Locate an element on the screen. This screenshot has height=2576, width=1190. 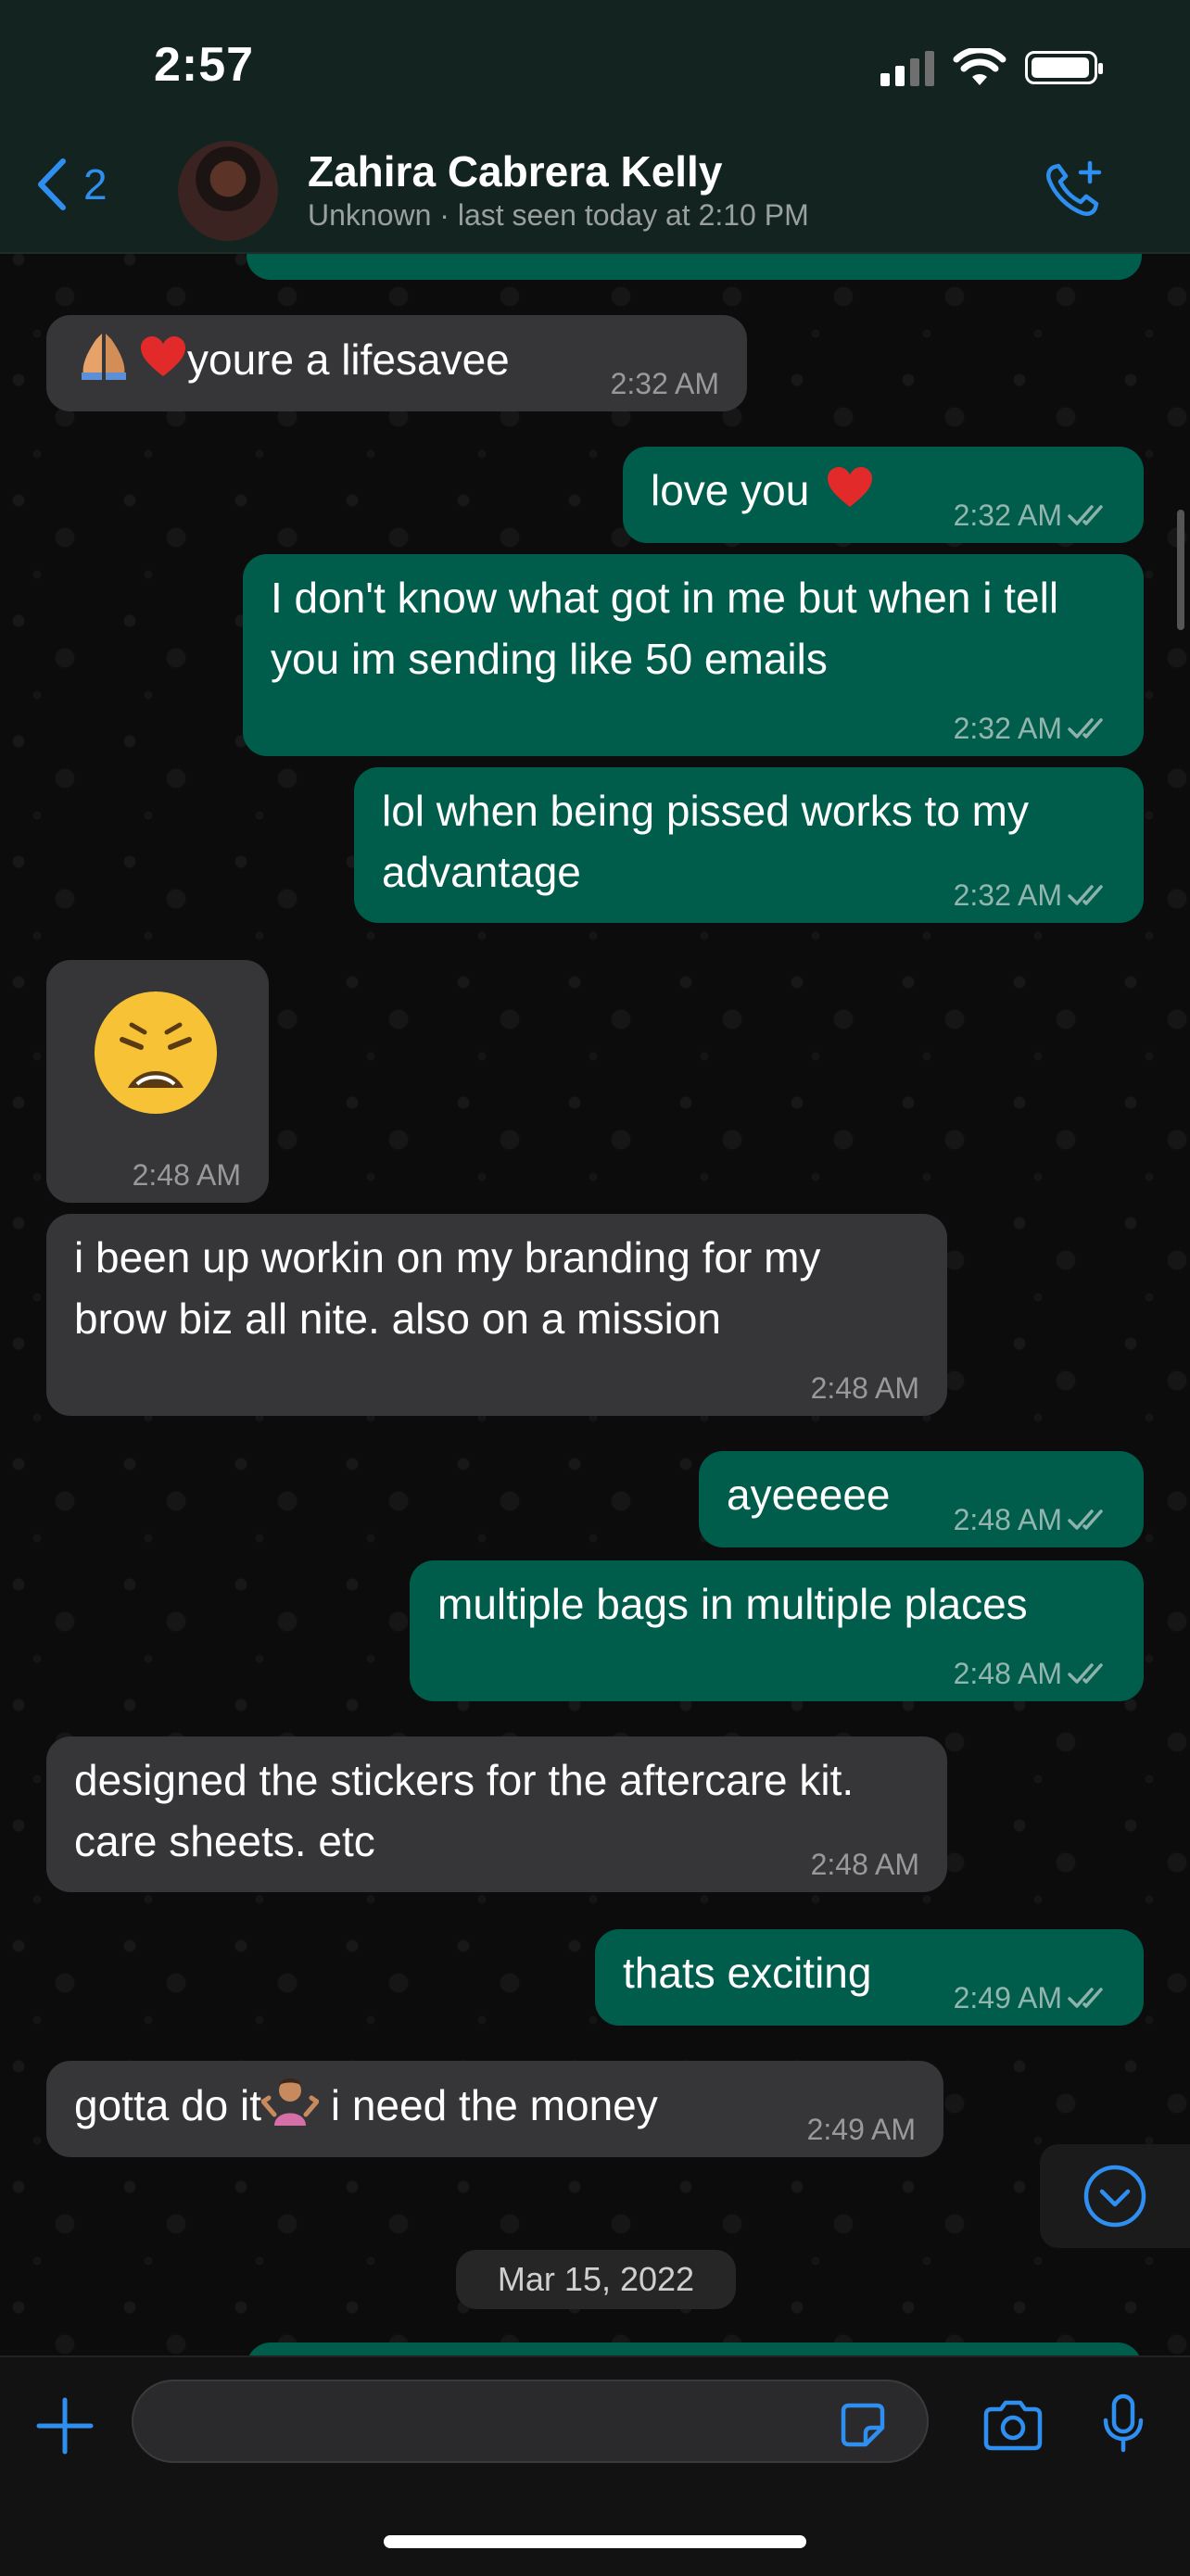
message-bubble-outgoing: love you 2:32 AM is located at coordinates (883, 495).